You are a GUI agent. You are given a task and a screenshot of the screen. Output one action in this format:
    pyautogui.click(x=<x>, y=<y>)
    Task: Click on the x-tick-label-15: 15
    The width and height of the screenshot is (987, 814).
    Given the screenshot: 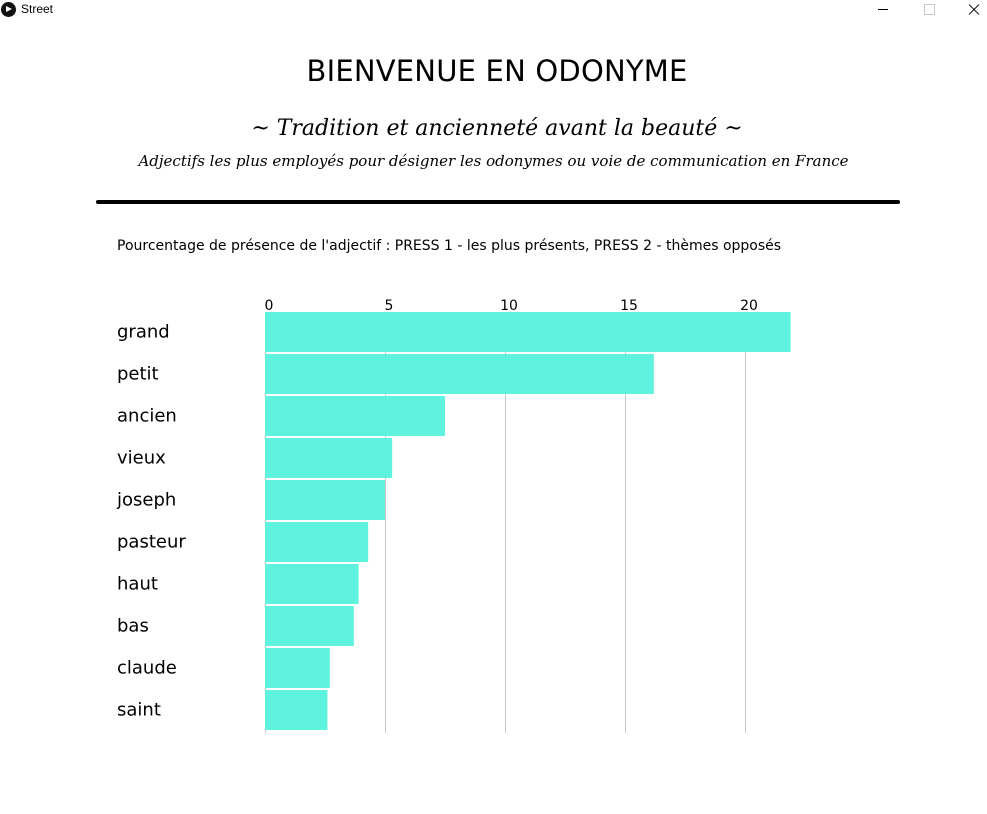 What is the action you would take?
    pyautogui.click(x=629, y=306)
    